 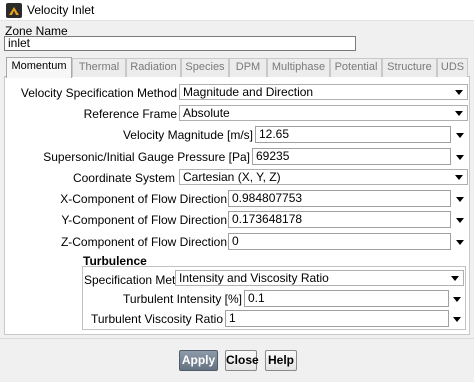 I want to click on z-component-label: Z-Component of Flow Direction, so click(x=143, y=242).